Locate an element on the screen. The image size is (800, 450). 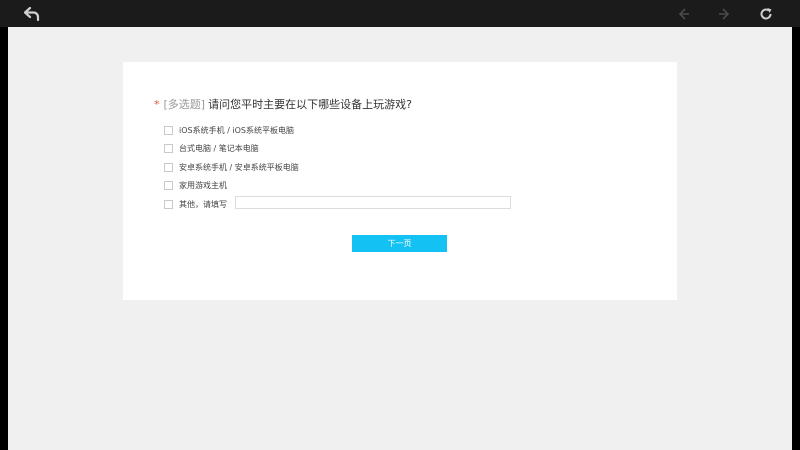
required-mark: * is located at coordinates (157, 104).